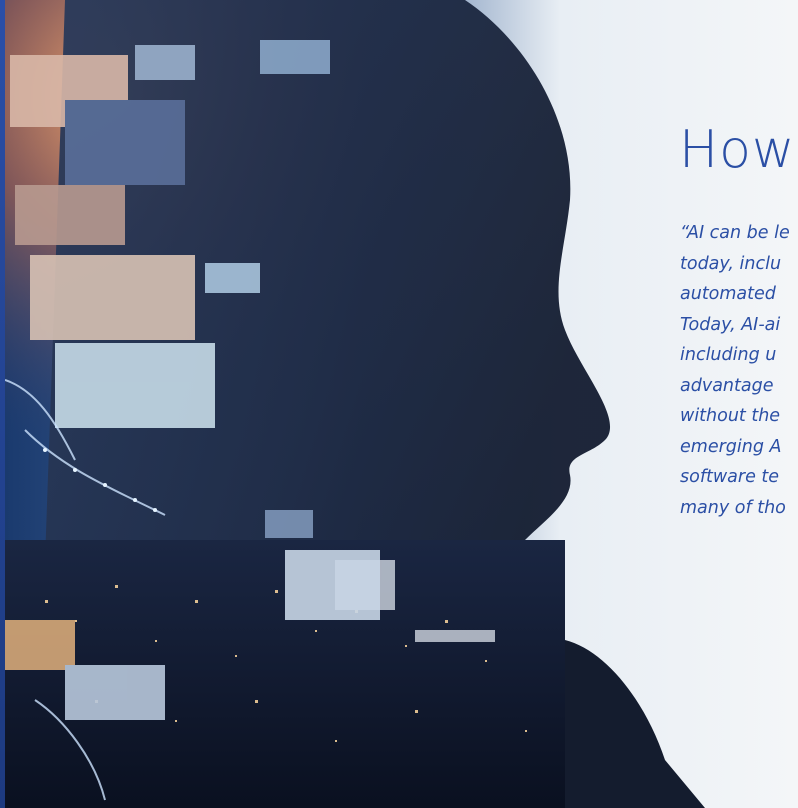 The height and width of the screenshot is (808, 798). What do you see at coordinates (731, 446) in the screenshot?
I see `quote-line: emerging A` at bounding box center [731, 446].